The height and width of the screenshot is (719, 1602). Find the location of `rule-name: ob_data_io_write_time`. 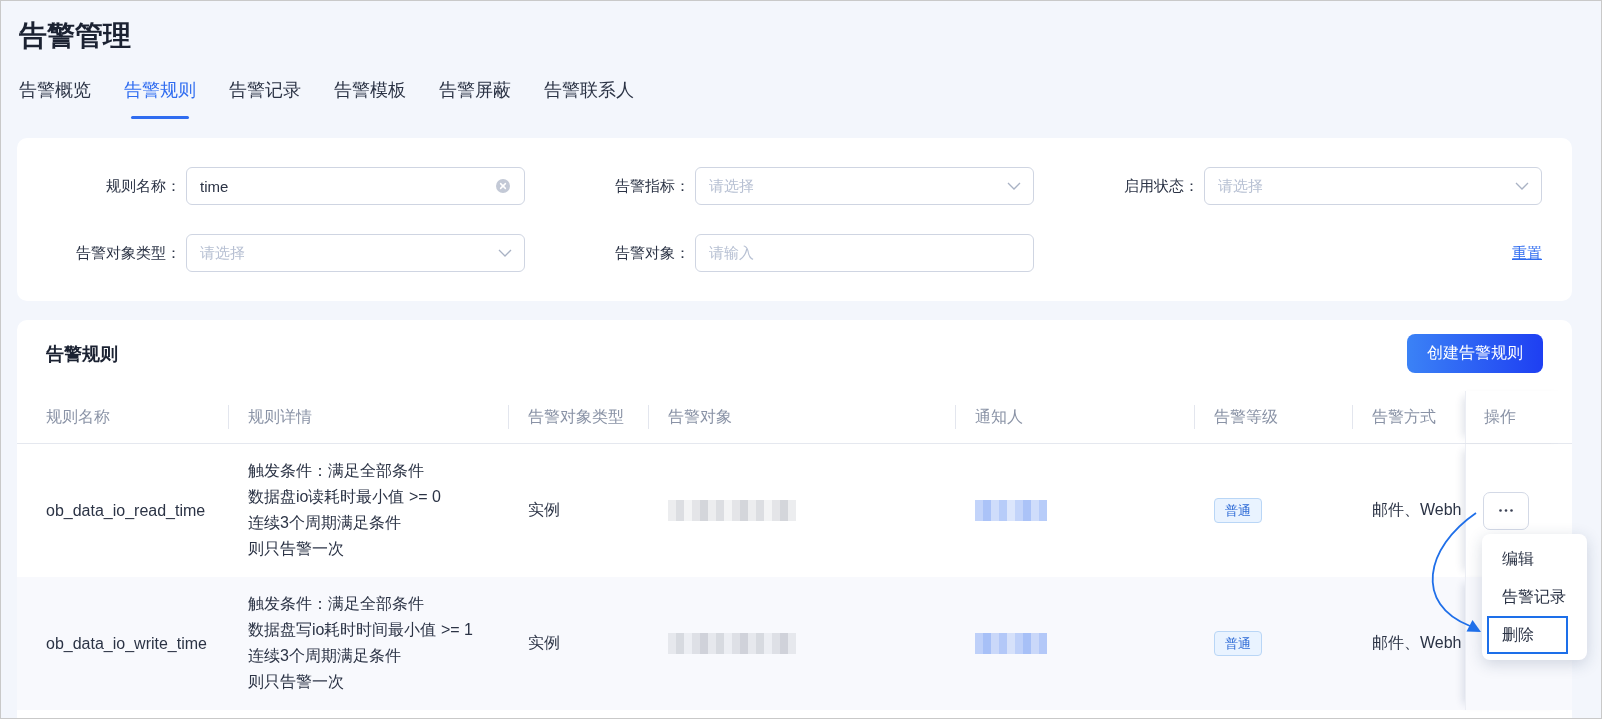

rule-name: ob_data_io_write_time is located at coordinates (126, 643).